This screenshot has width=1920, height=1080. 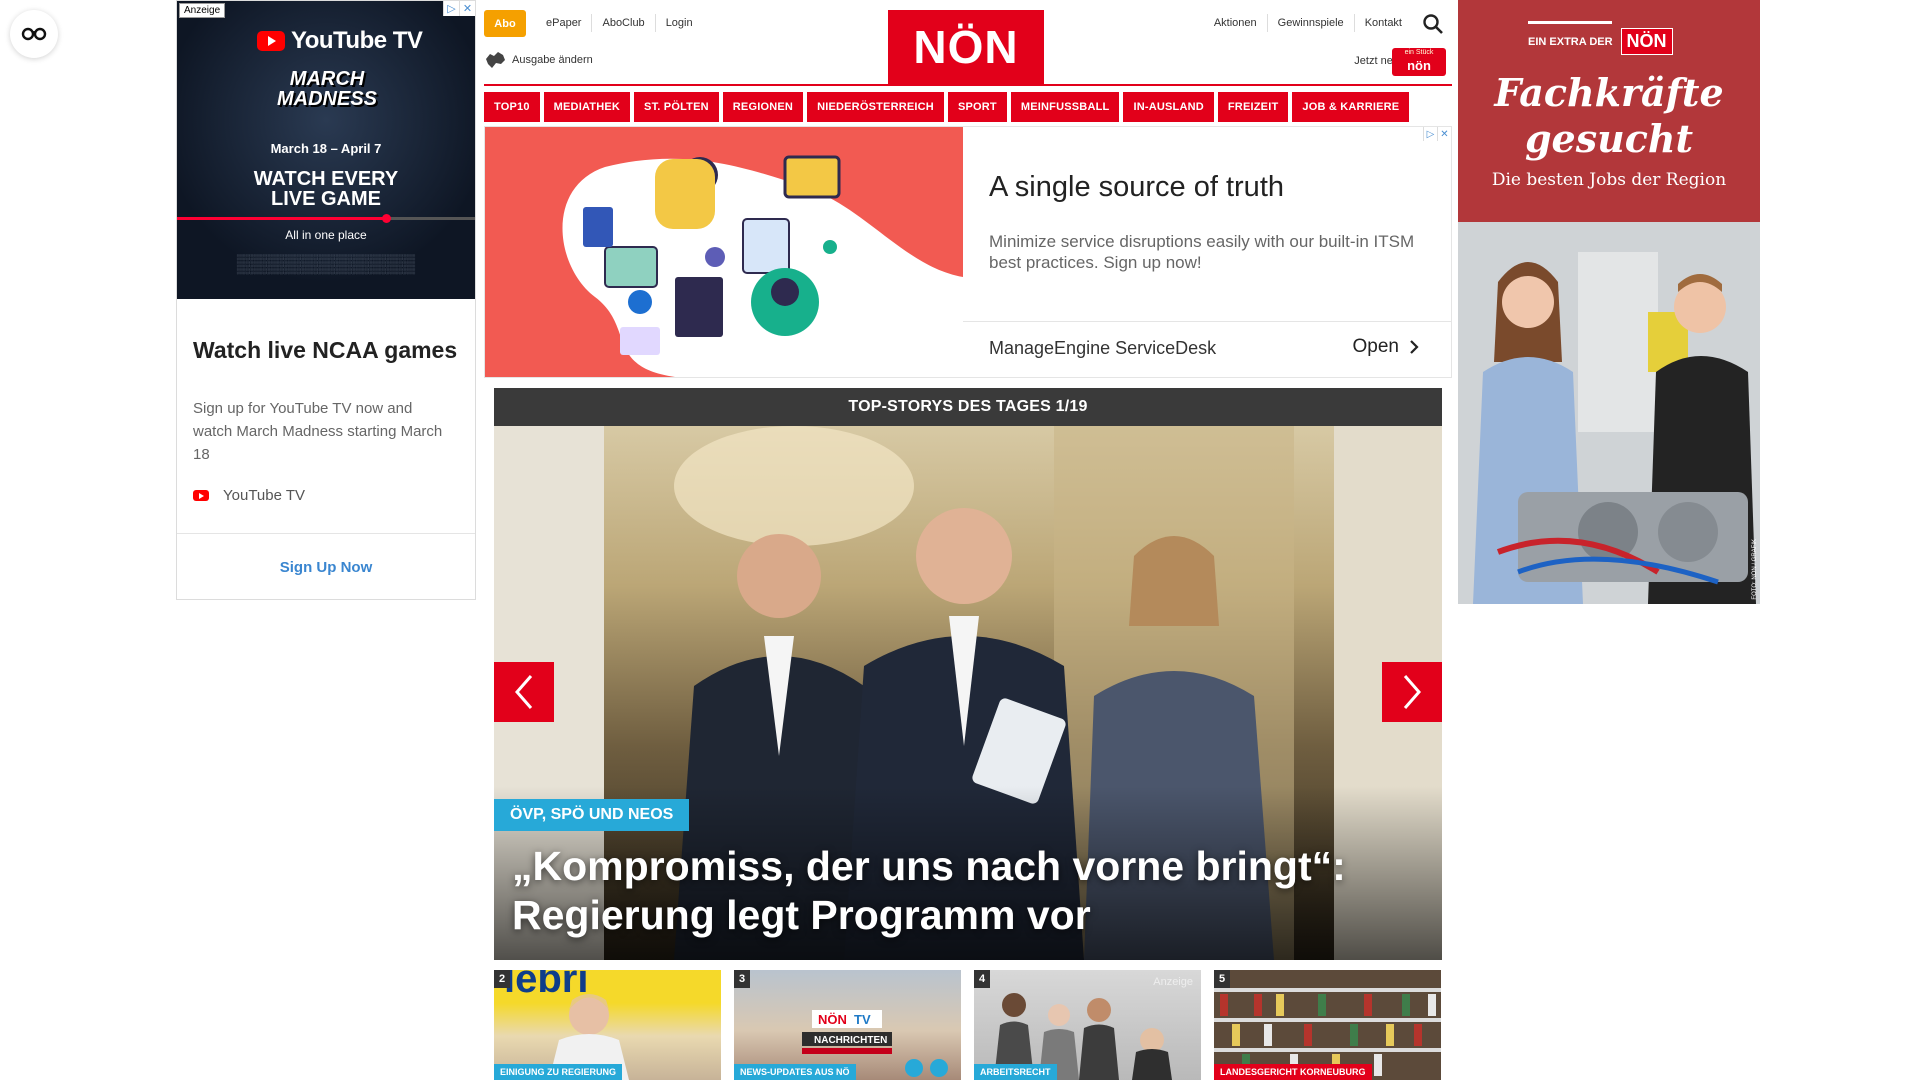 What do you see at coordinates (271, 41) in the screenshot?
I see `play-icon` at bounding box center [271, 41].